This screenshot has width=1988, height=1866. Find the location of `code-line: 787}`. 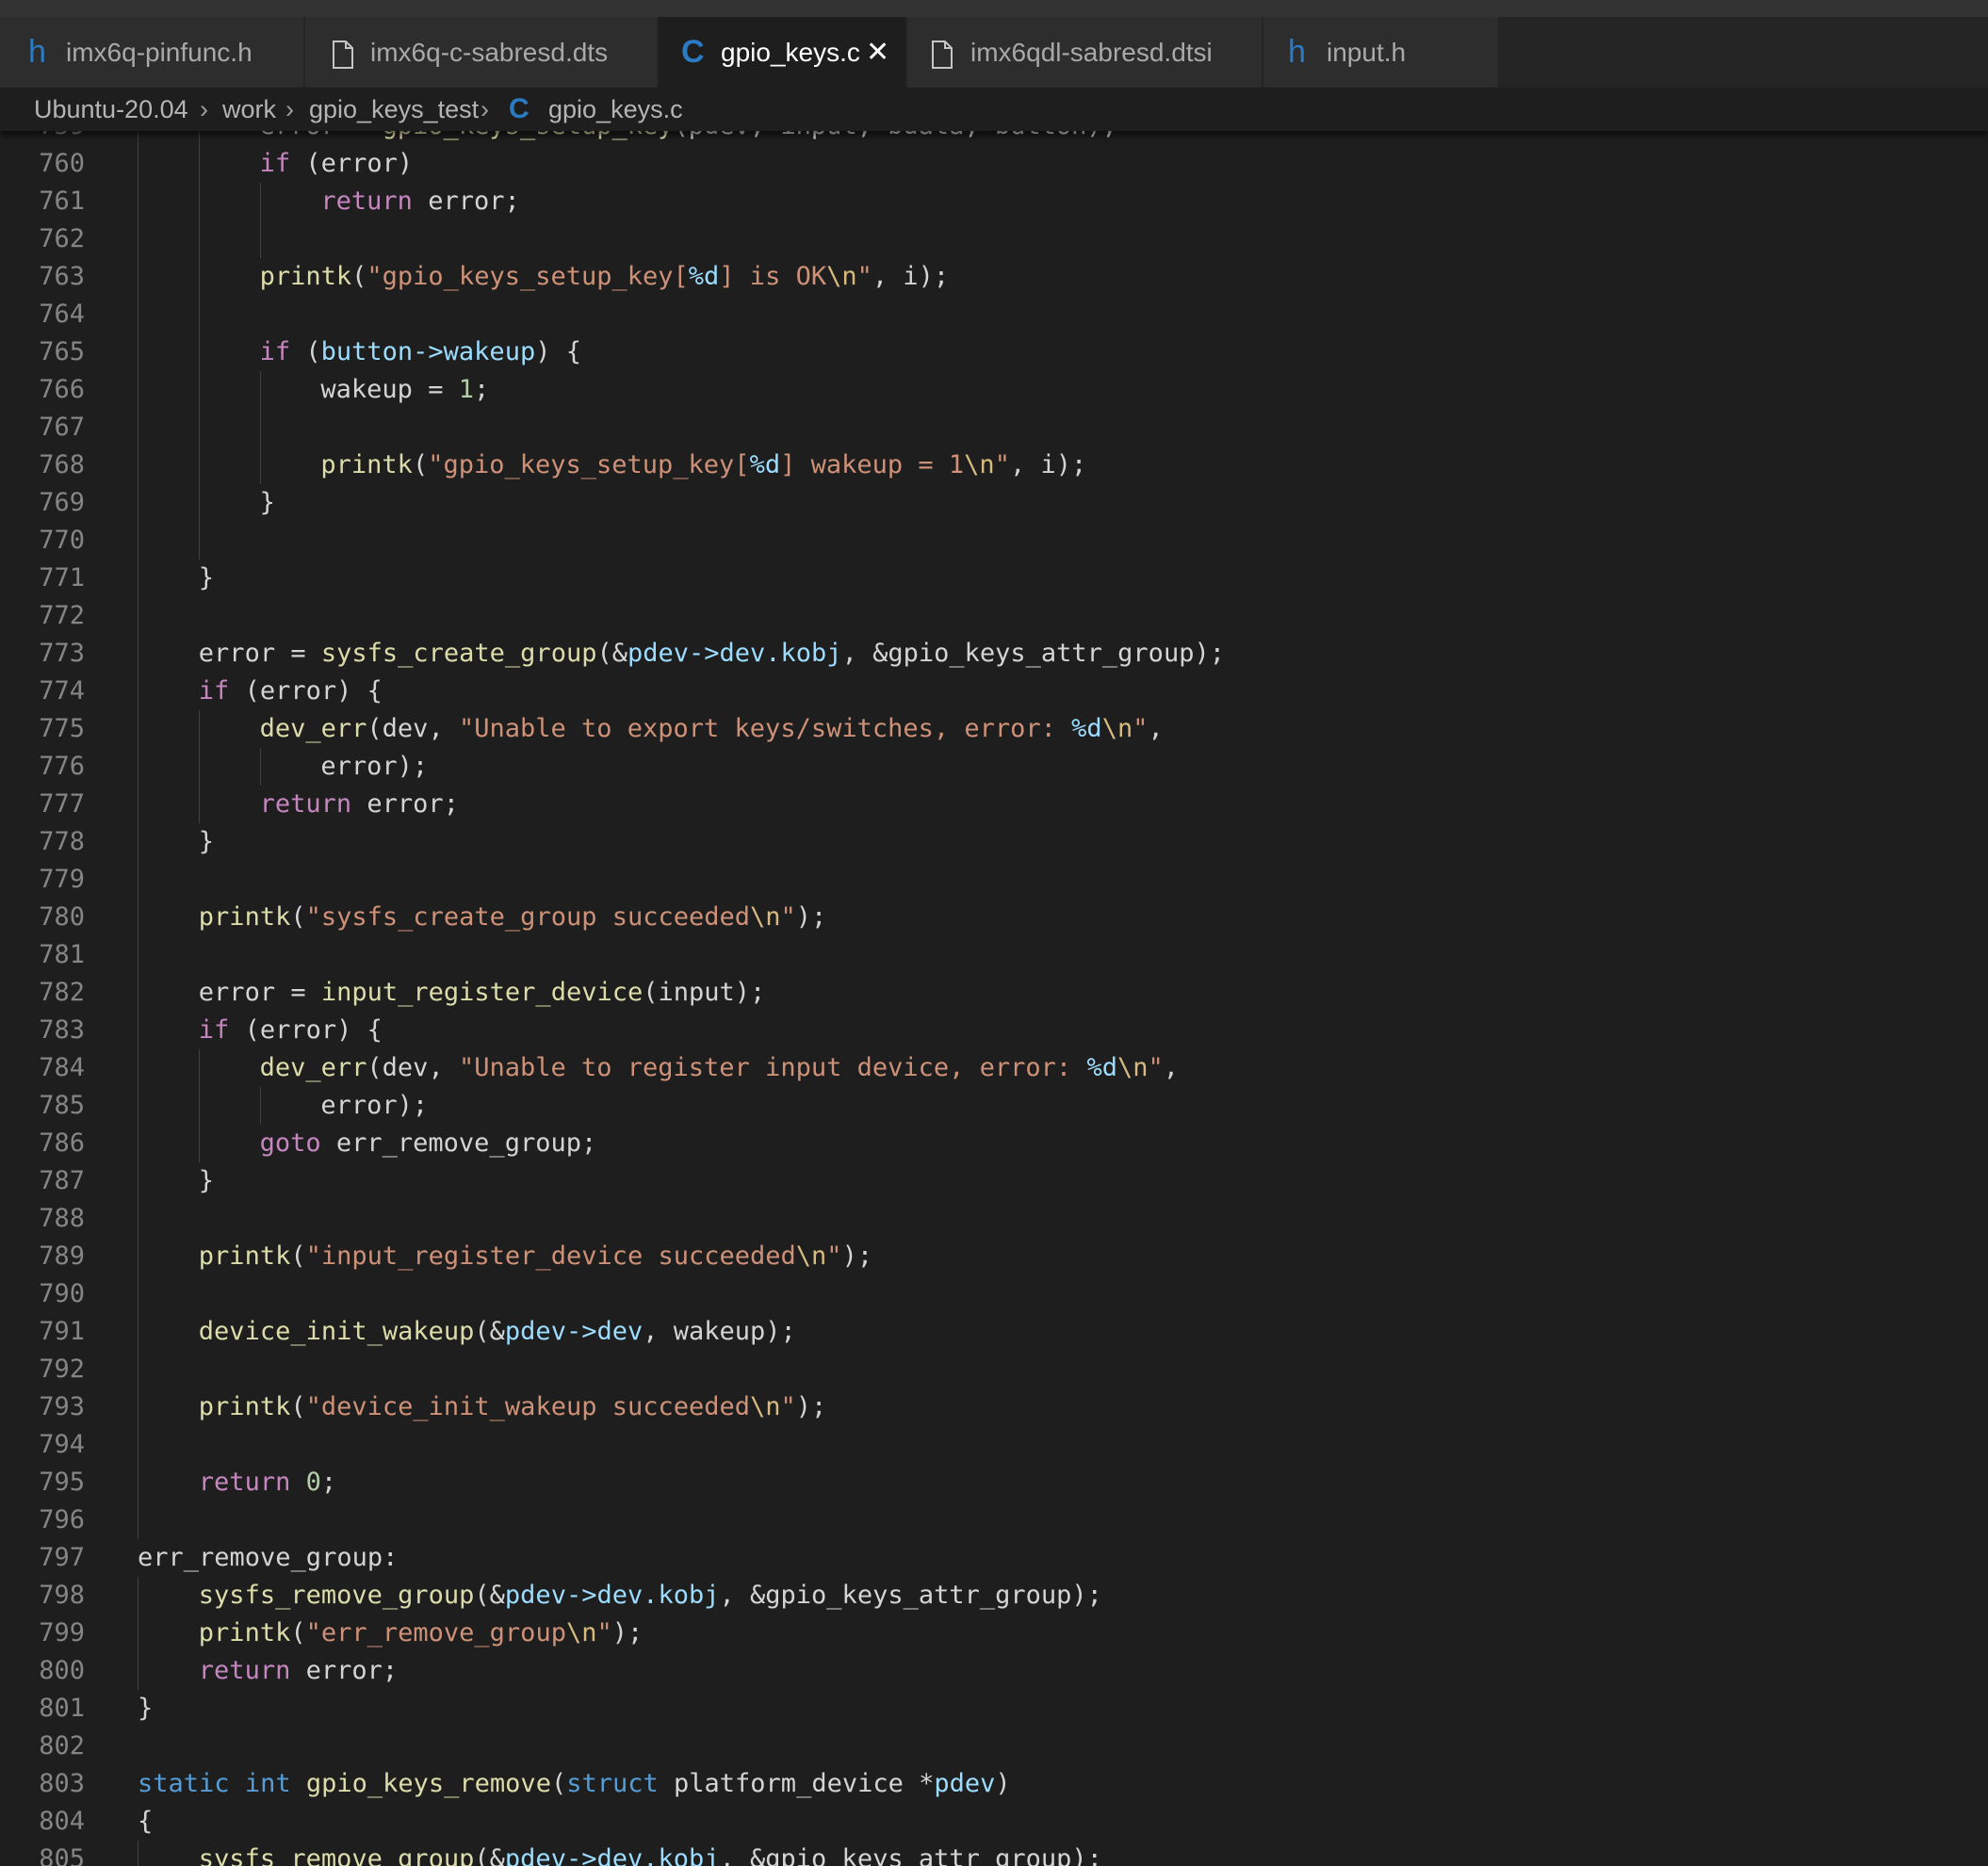

code-line: 787} is located at coordinates (994, 1181).